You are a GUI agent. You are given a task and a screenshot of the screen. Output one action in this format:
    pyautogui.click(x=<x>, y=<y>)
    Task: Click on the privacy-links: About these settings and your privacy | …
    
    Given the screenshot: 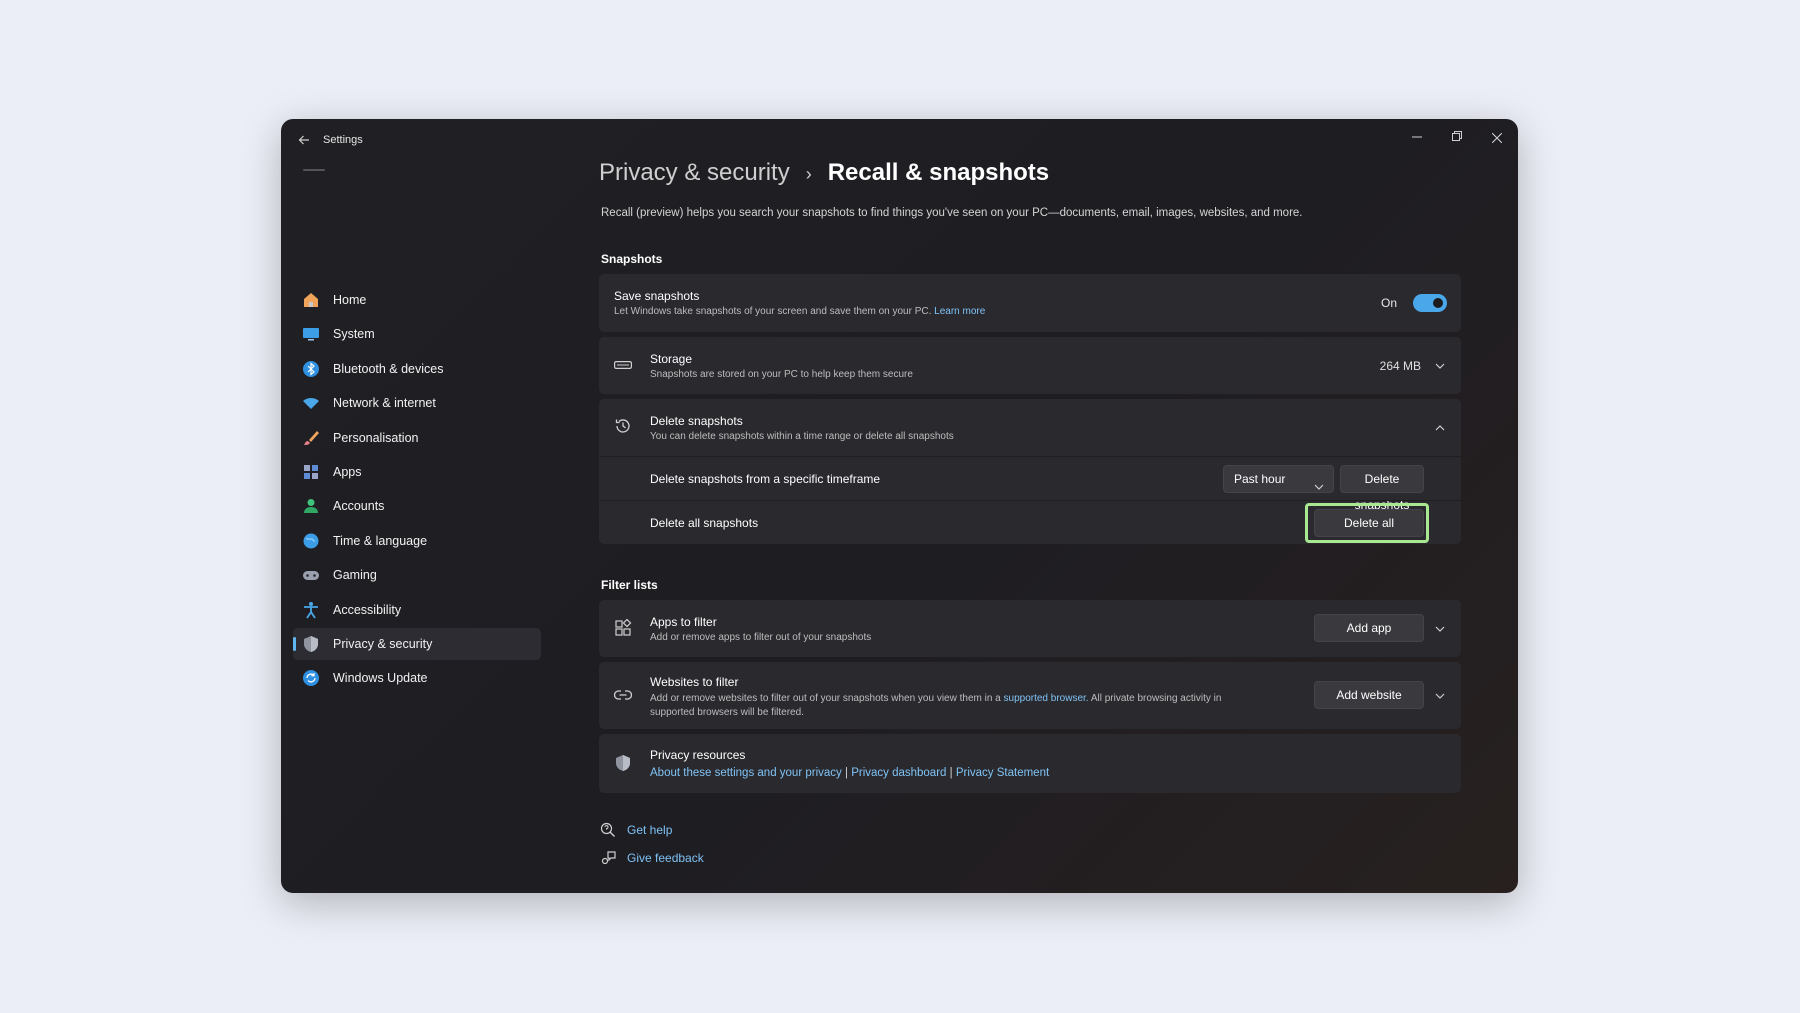 What is the action you would take?
    pyautogui.click(x=849, y=773)
    